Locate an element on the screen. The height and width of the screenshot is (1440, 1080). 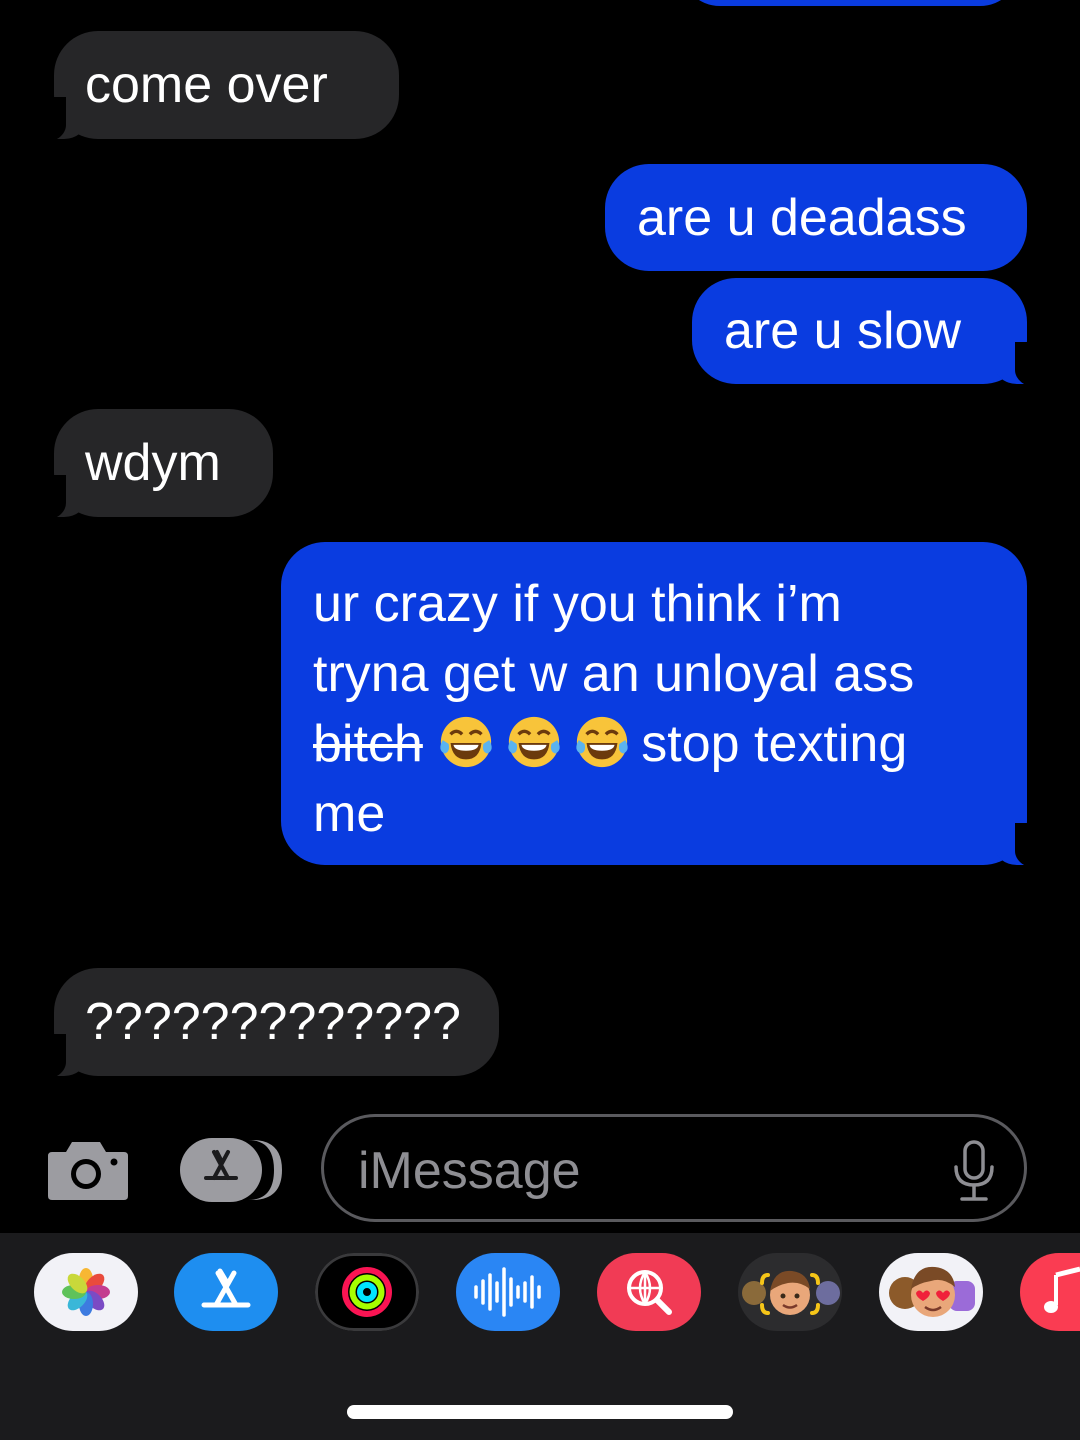
music-note-icon is located at coordinates (1050, 1292).